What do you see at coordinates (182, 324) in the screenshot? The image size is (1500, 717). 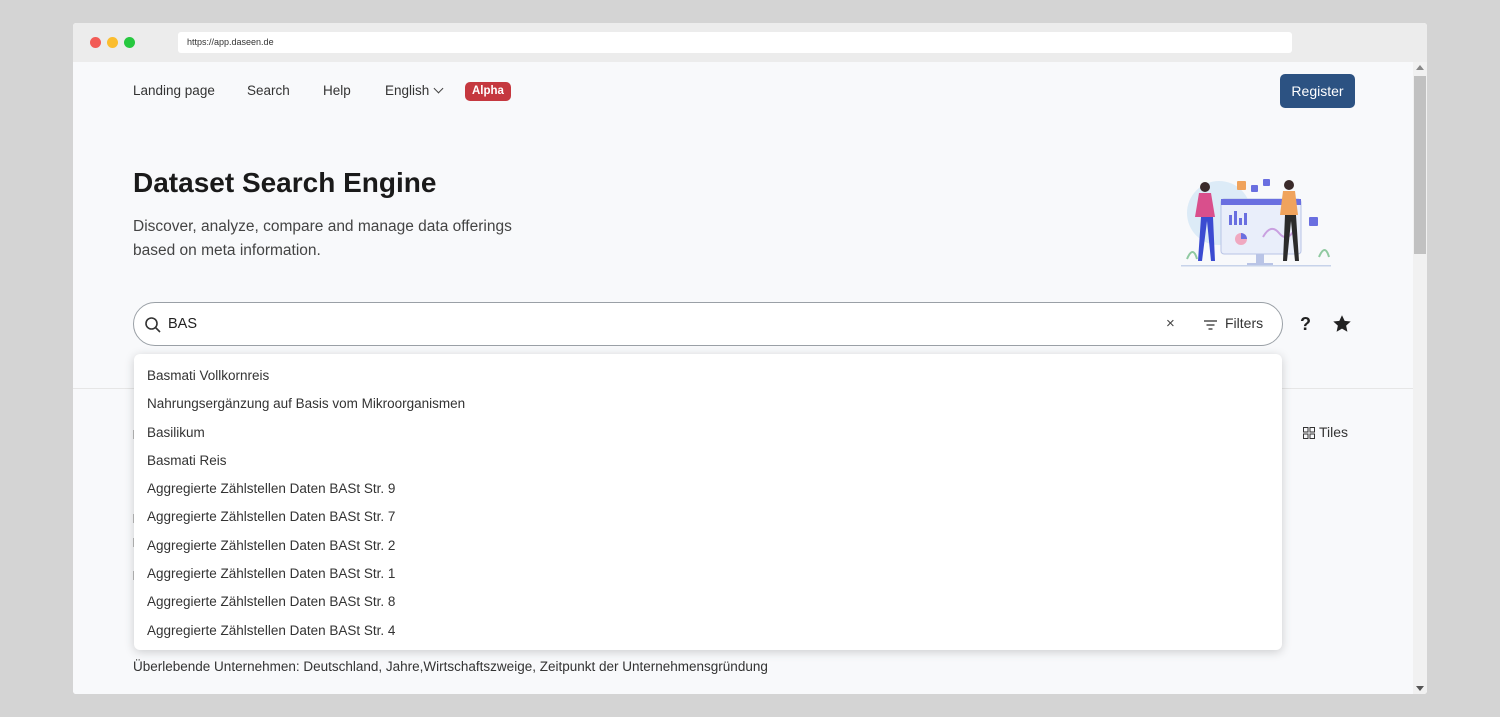 I see `search-input: BAS` at bounding box center [182, 324].